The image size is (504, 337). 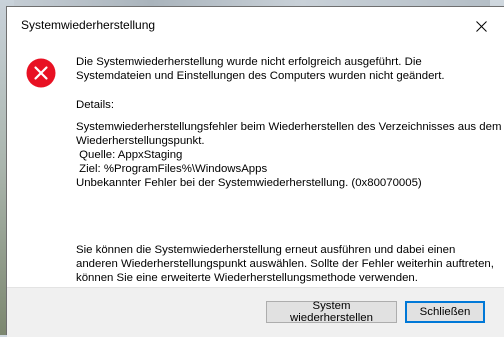 What do you see at coordinates (172, 169) in the screenshot?
I see `details-line: Ziel: %ProgramFiles%\WindowsApps` at bounding box center [172, 169].